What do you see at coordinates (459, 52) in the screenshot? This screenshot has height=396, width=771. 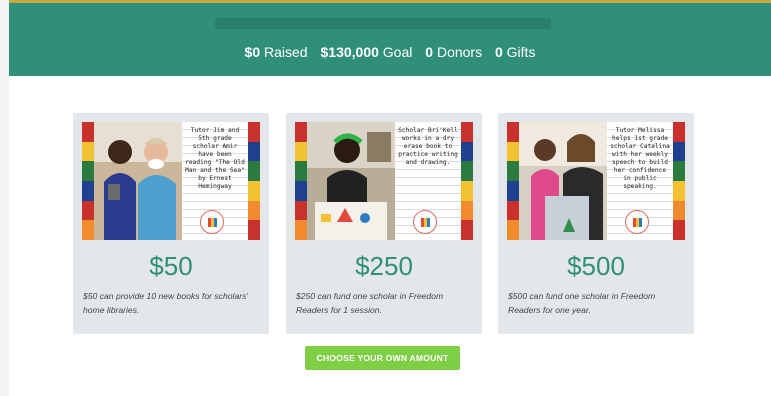 I see `donors-label: Donors` at bounding box center [459, 52].